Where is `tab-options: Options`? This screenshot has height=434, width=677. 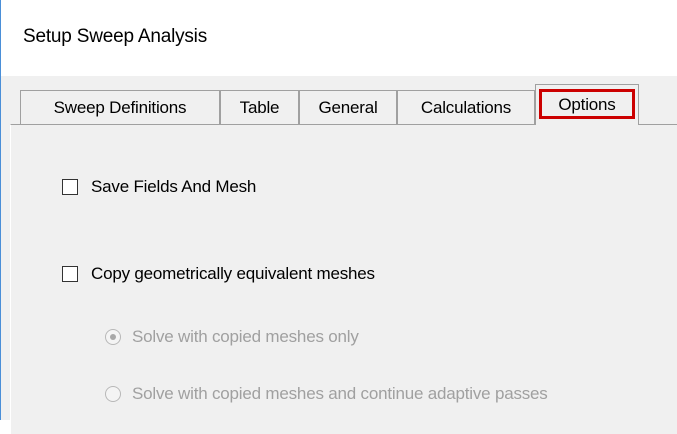
tab-options: Options is located at coordinates (587, 104).